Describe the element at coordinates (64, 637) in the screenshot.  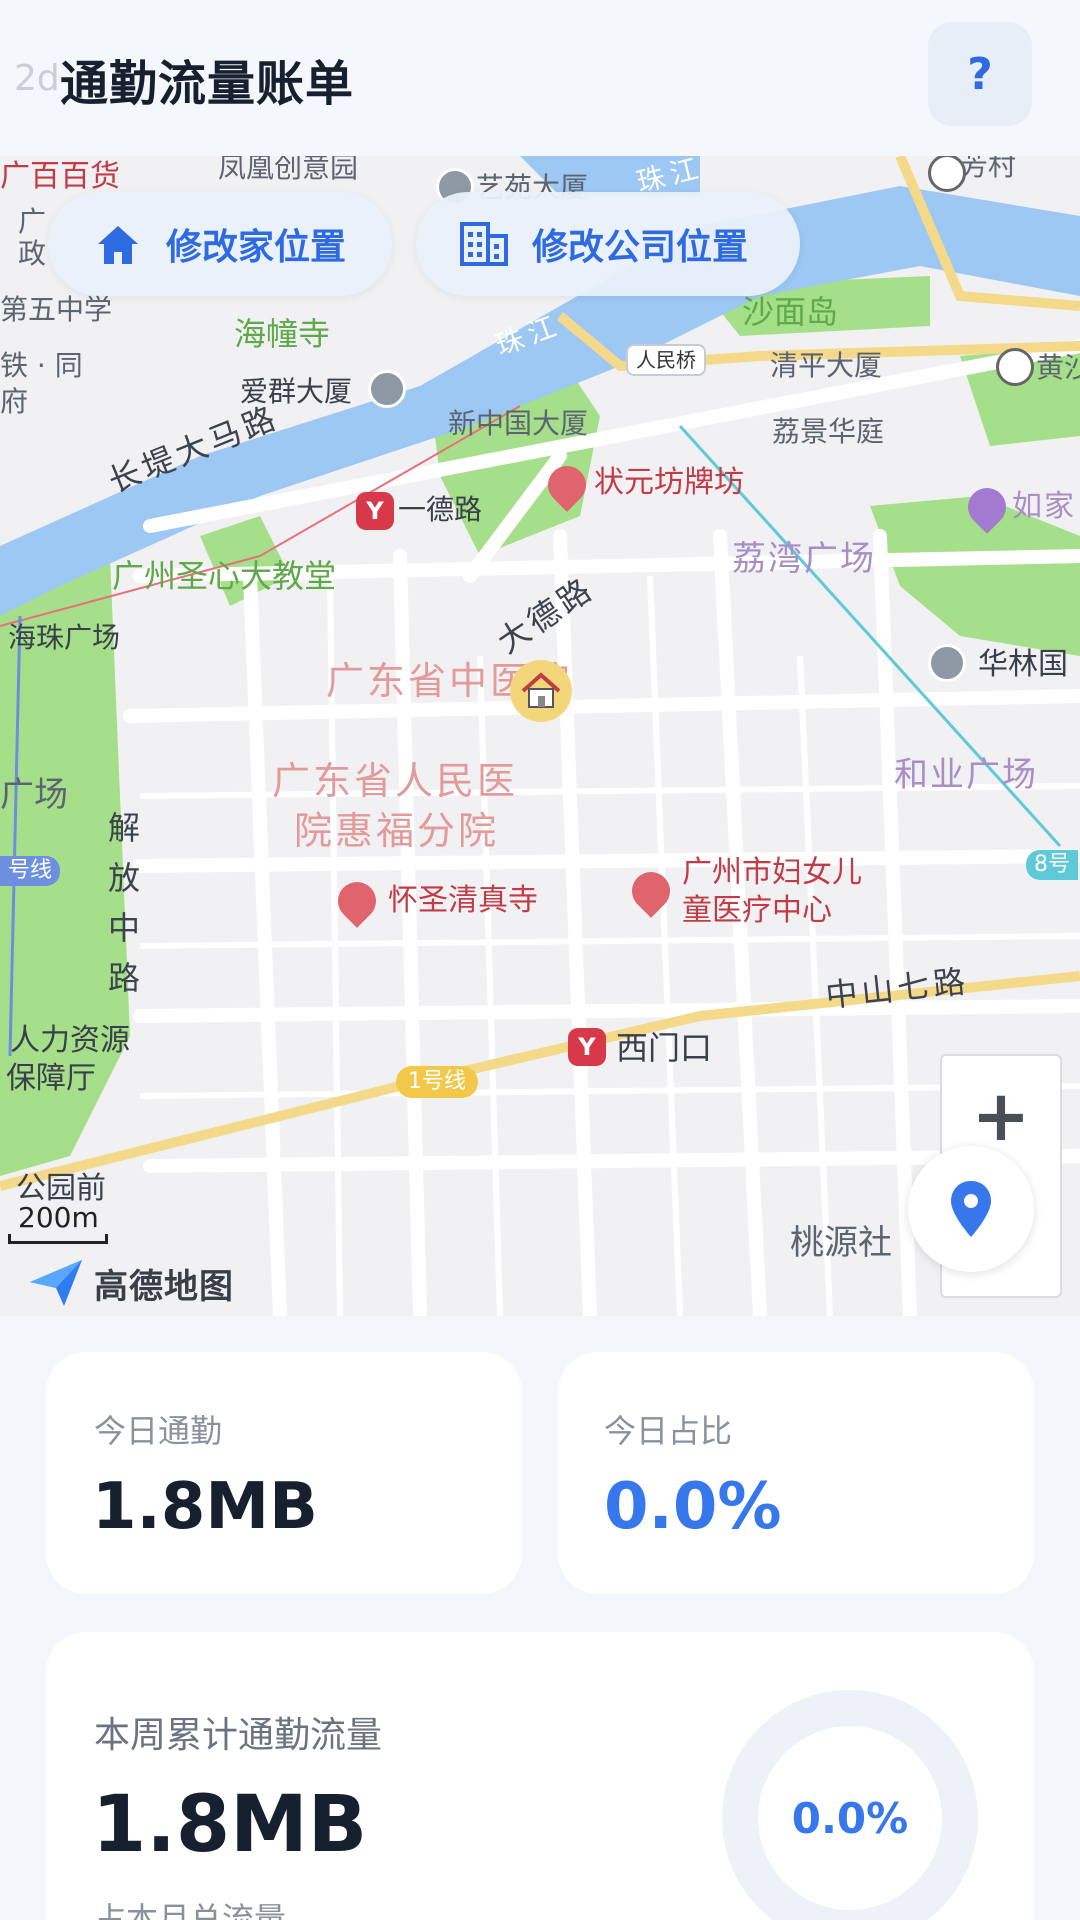
I see `map-label: 海珠广场` at that location.